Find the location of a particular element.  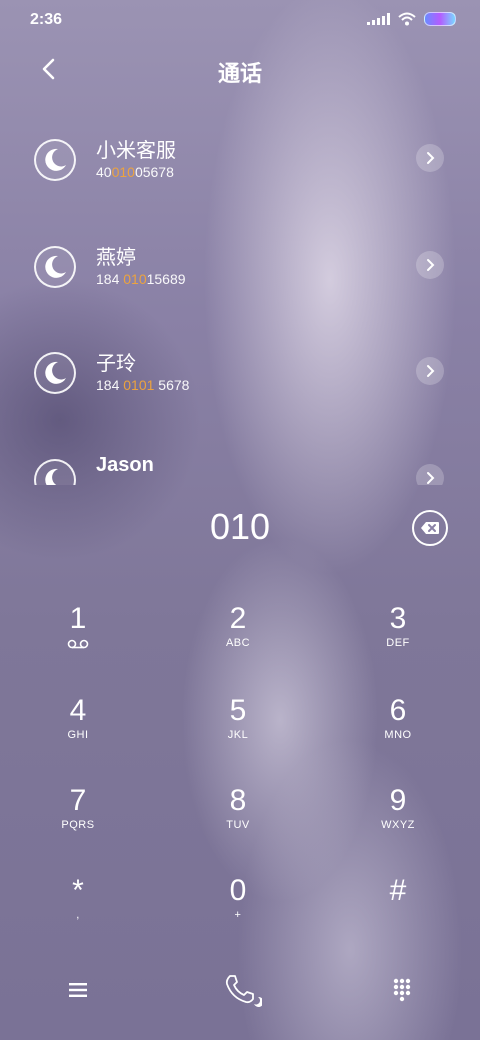

header: 通话 is located at coordinates (240, 70).